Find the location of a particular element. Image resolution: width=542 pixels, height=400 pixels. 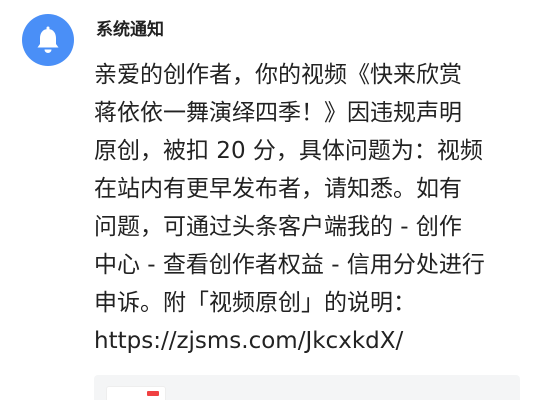

message-line: 蒋依依一舞演绎四季！》因违规声明 is located at coordinates (278, 113).